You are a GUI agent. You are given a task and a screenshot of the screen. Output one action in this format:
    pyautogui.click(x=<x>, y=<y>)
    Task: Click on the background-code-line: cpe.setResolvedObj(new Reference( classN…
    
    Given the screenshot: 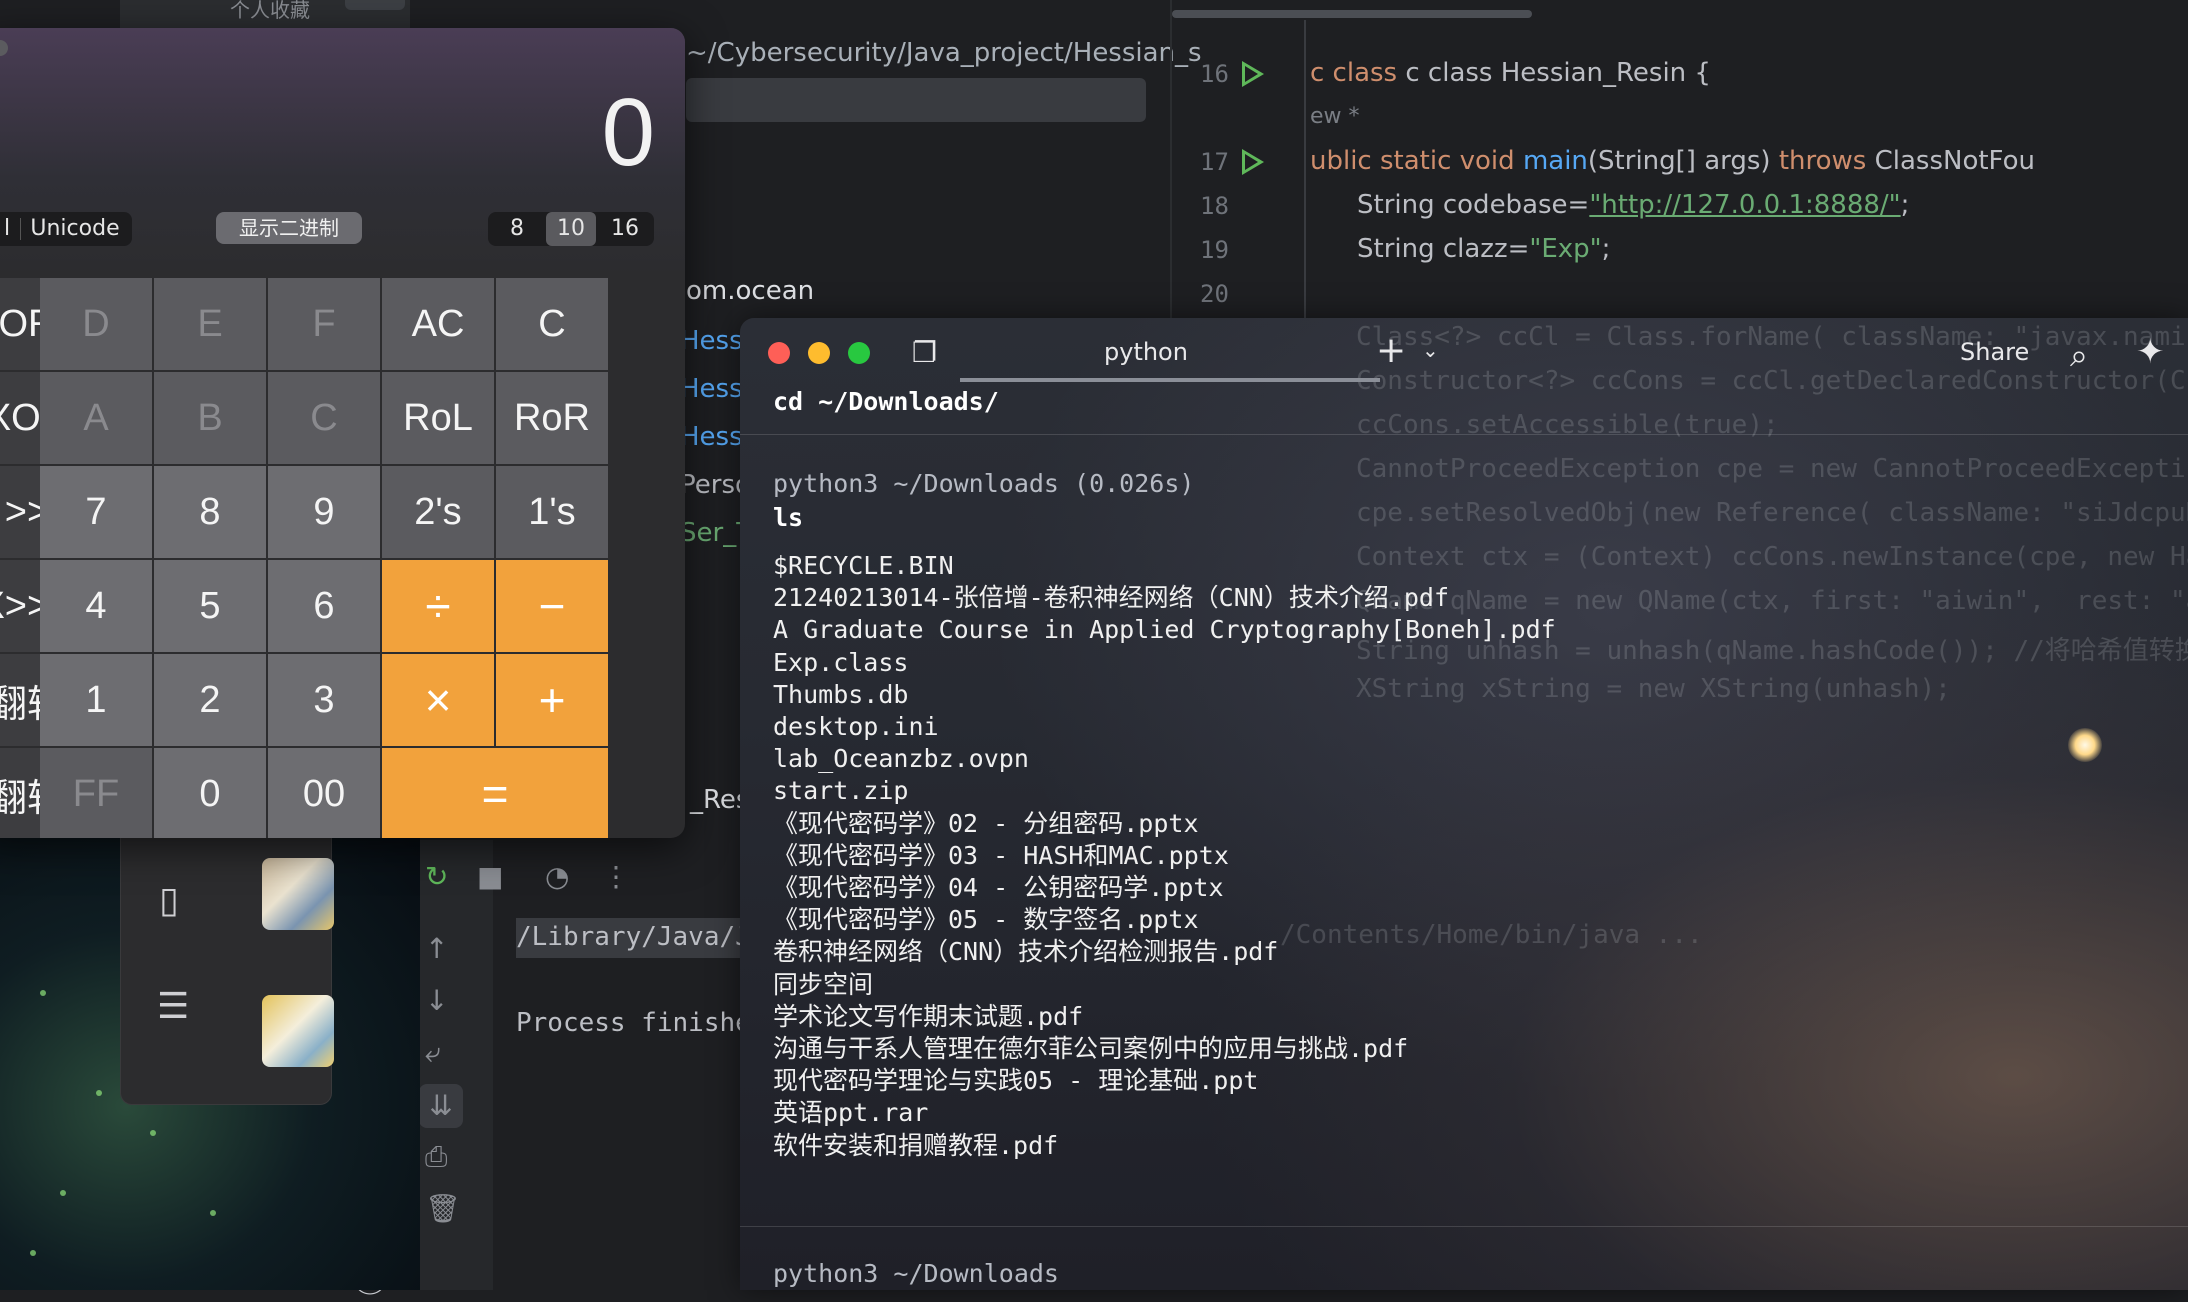 What is the action you would take?
    pyautogui.click(x=1772, y=513)
    